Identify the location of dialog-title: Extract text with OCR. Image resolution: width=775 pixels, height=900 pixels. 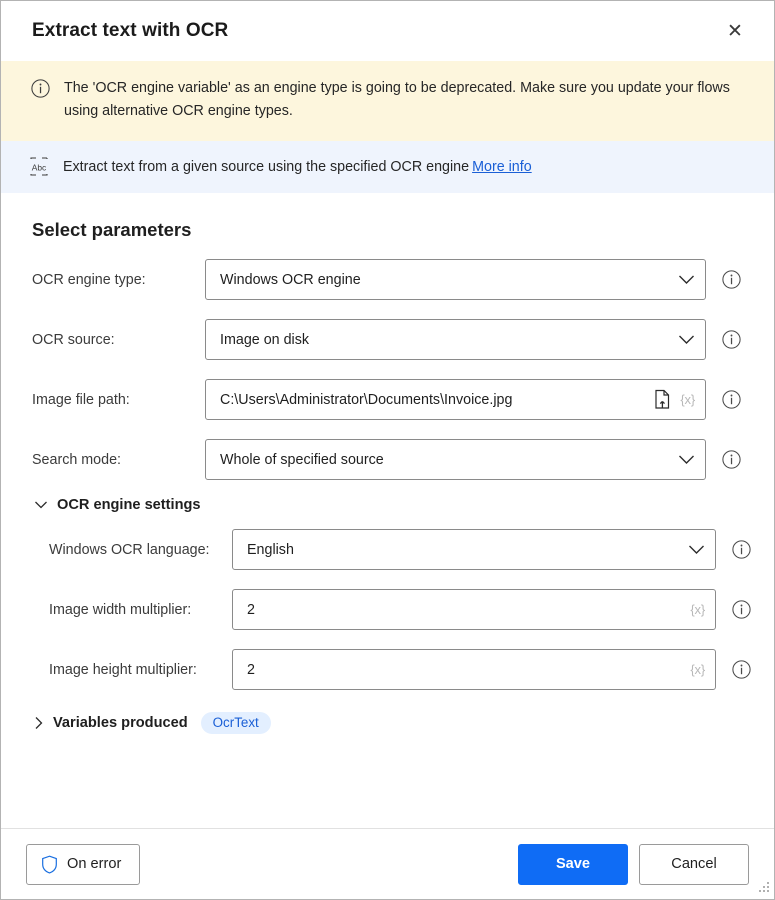
(130, 30).